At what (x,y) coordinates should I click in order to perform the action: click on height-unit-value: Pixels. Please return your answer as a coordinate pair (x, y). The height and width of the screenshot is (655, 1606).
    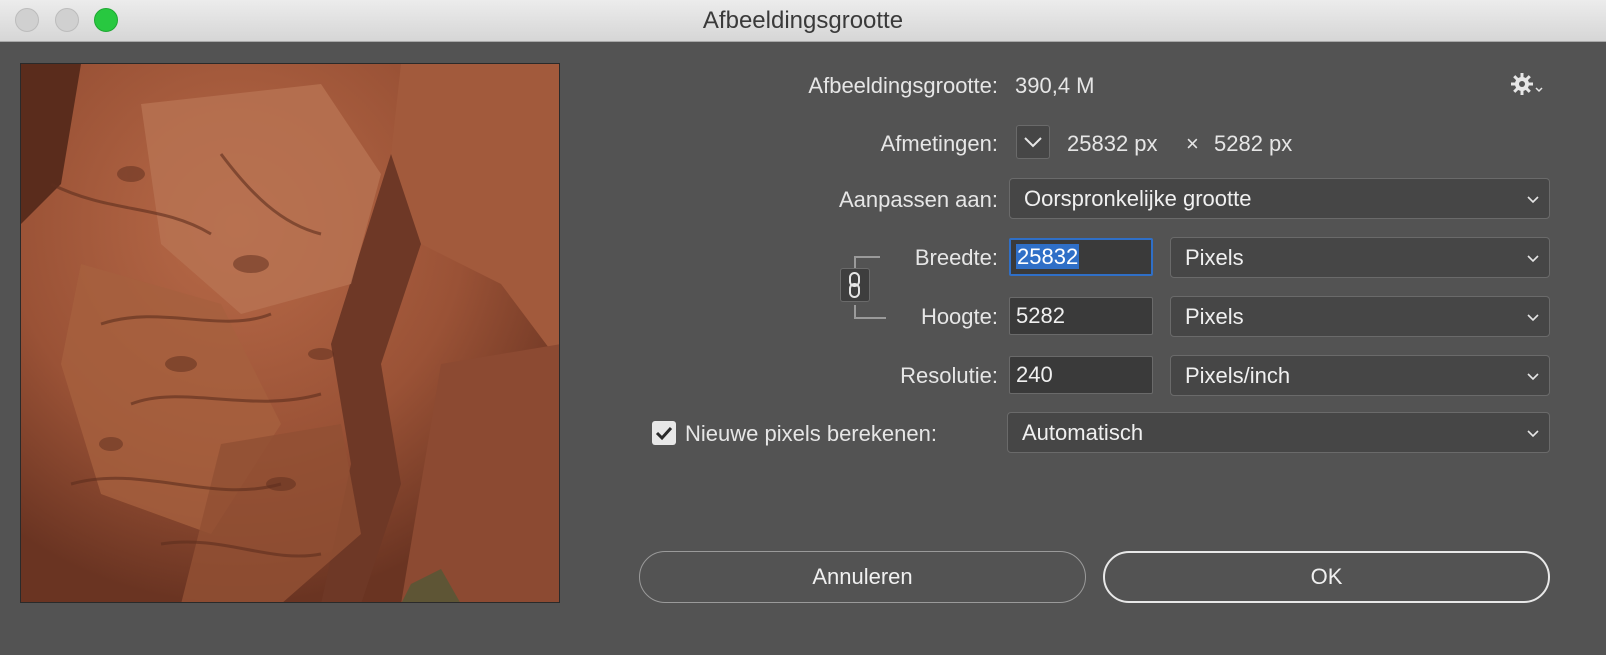
    Looking at the image, I should click on (1214, 316).